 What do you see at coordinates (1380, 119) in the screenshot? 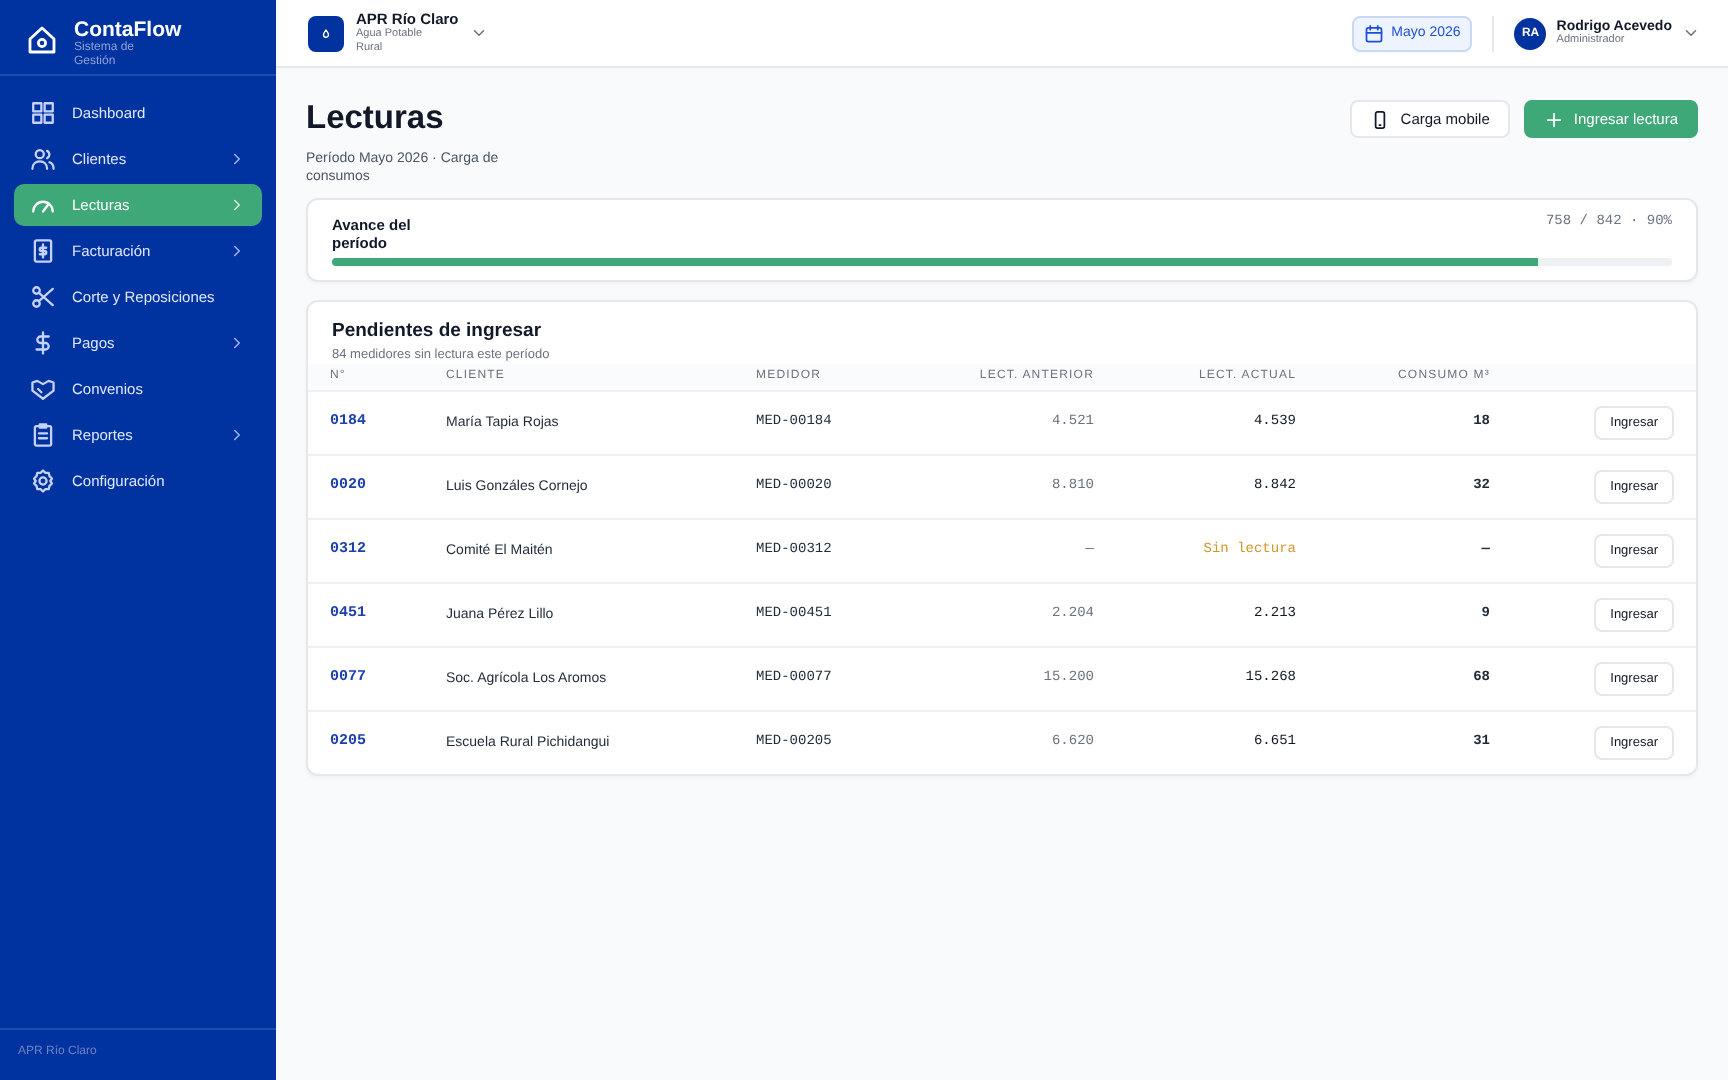
I see `phone-icon` at bounding box center [1380, 119].